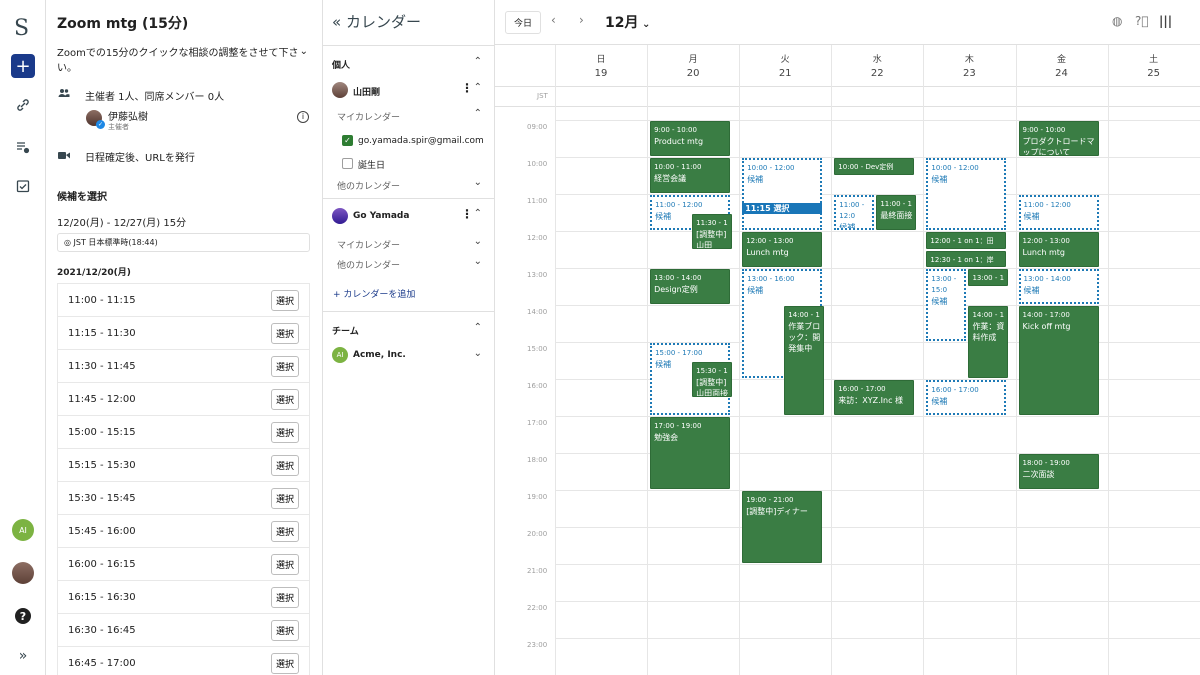 This screenshot has width=1200, height=675. I want to click on time-slot: 11:45 - 12:00 選択, so click(183, 399).